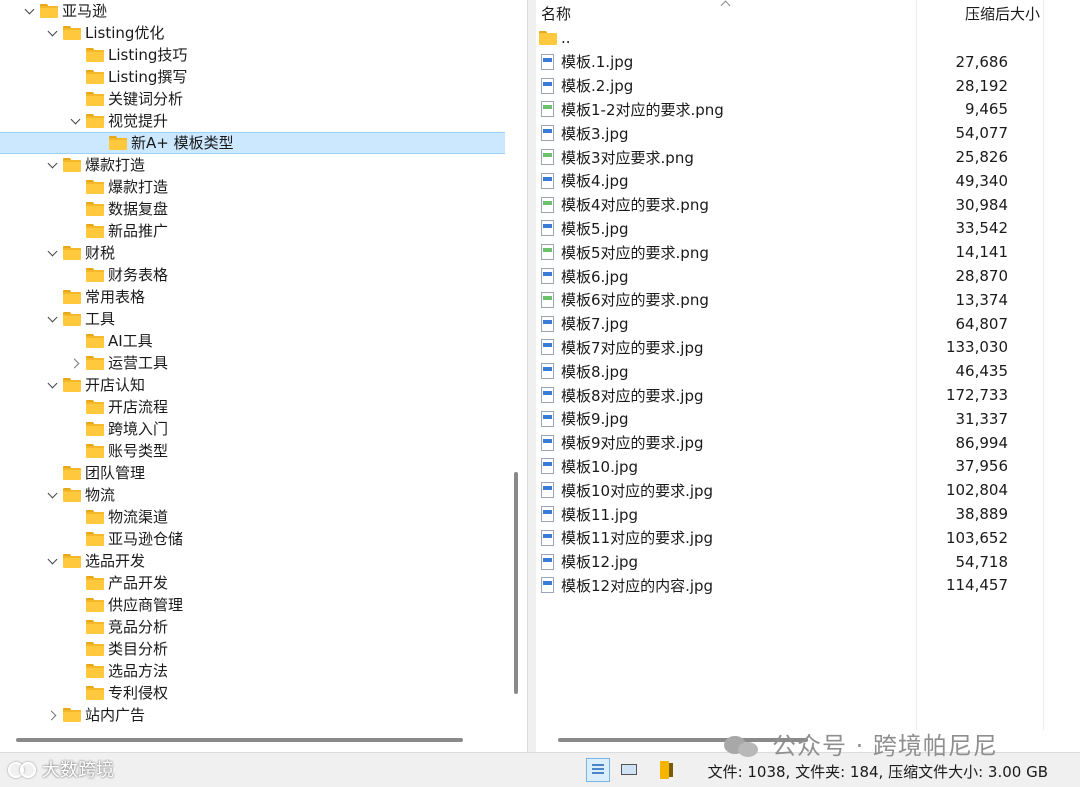  I want to click on file-row: 模板5对应的要求.png 14,141, so click(789, 252).